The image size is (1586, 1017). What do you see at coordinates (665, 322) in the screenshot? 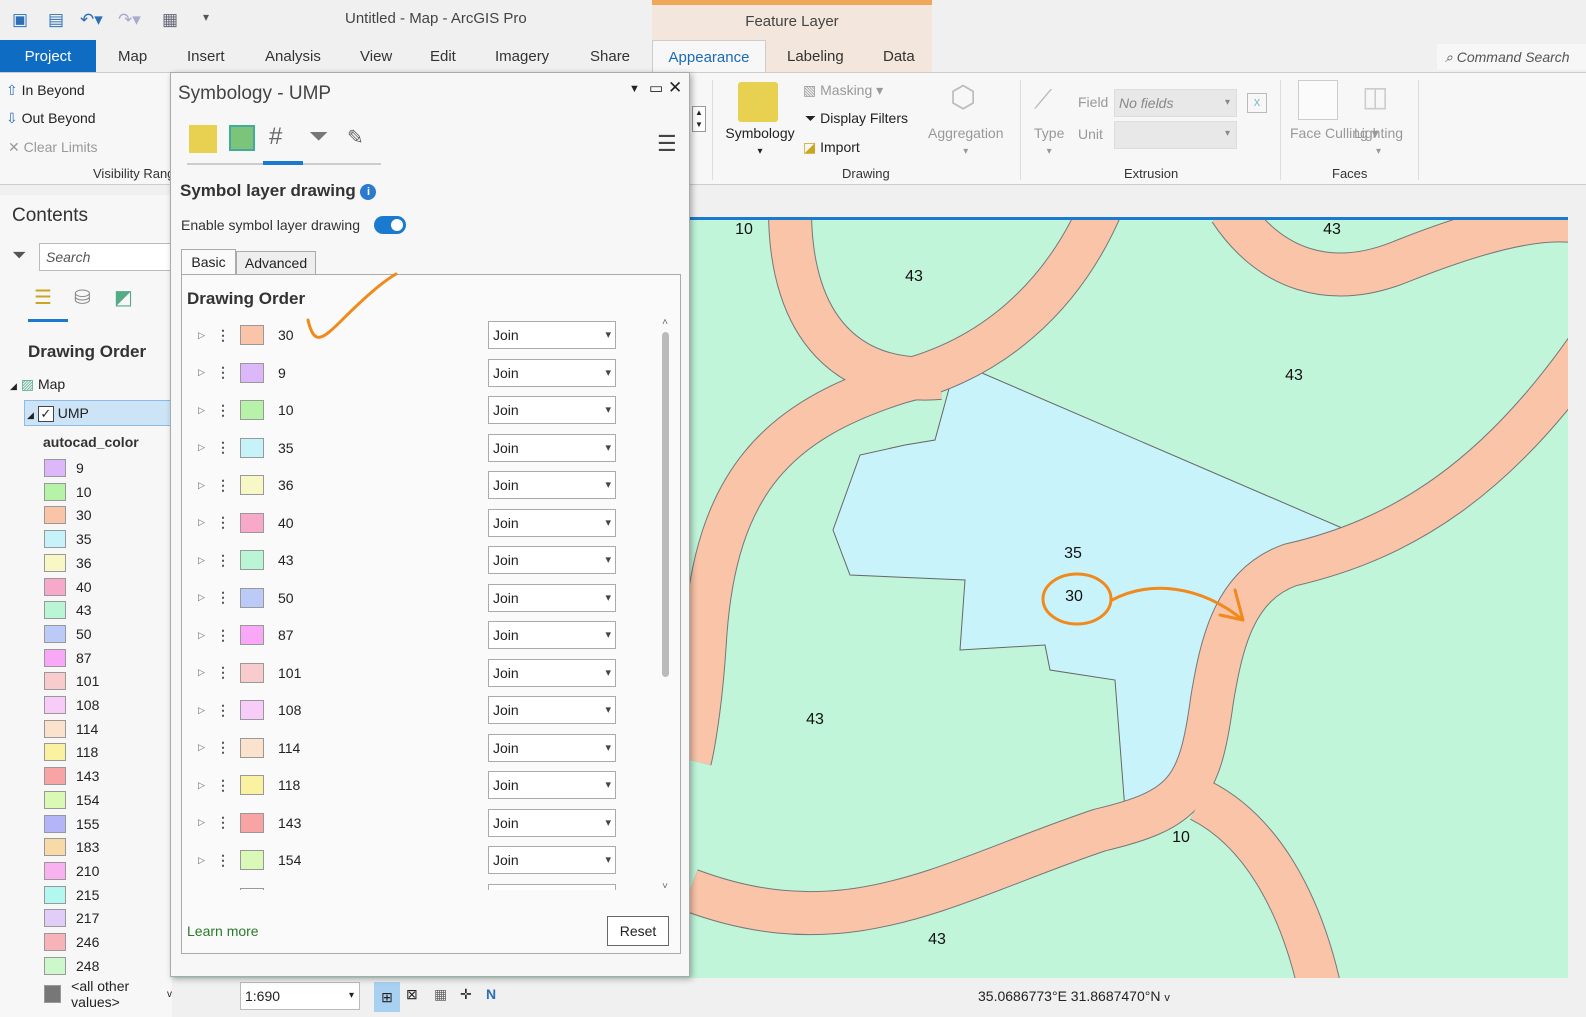
I see `scroll-up-icon: ˄` at bounding box center [665, 322].